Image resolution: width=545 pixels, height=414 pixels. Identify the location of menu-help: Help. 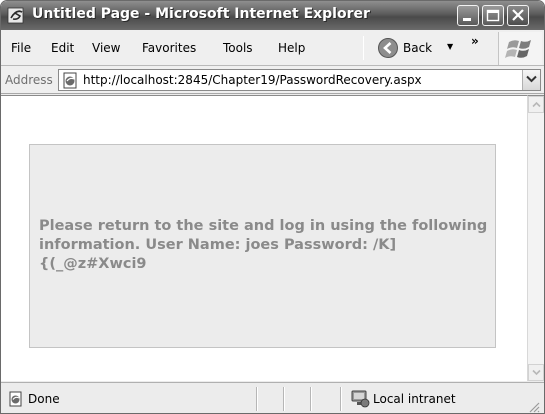
(291, 48).